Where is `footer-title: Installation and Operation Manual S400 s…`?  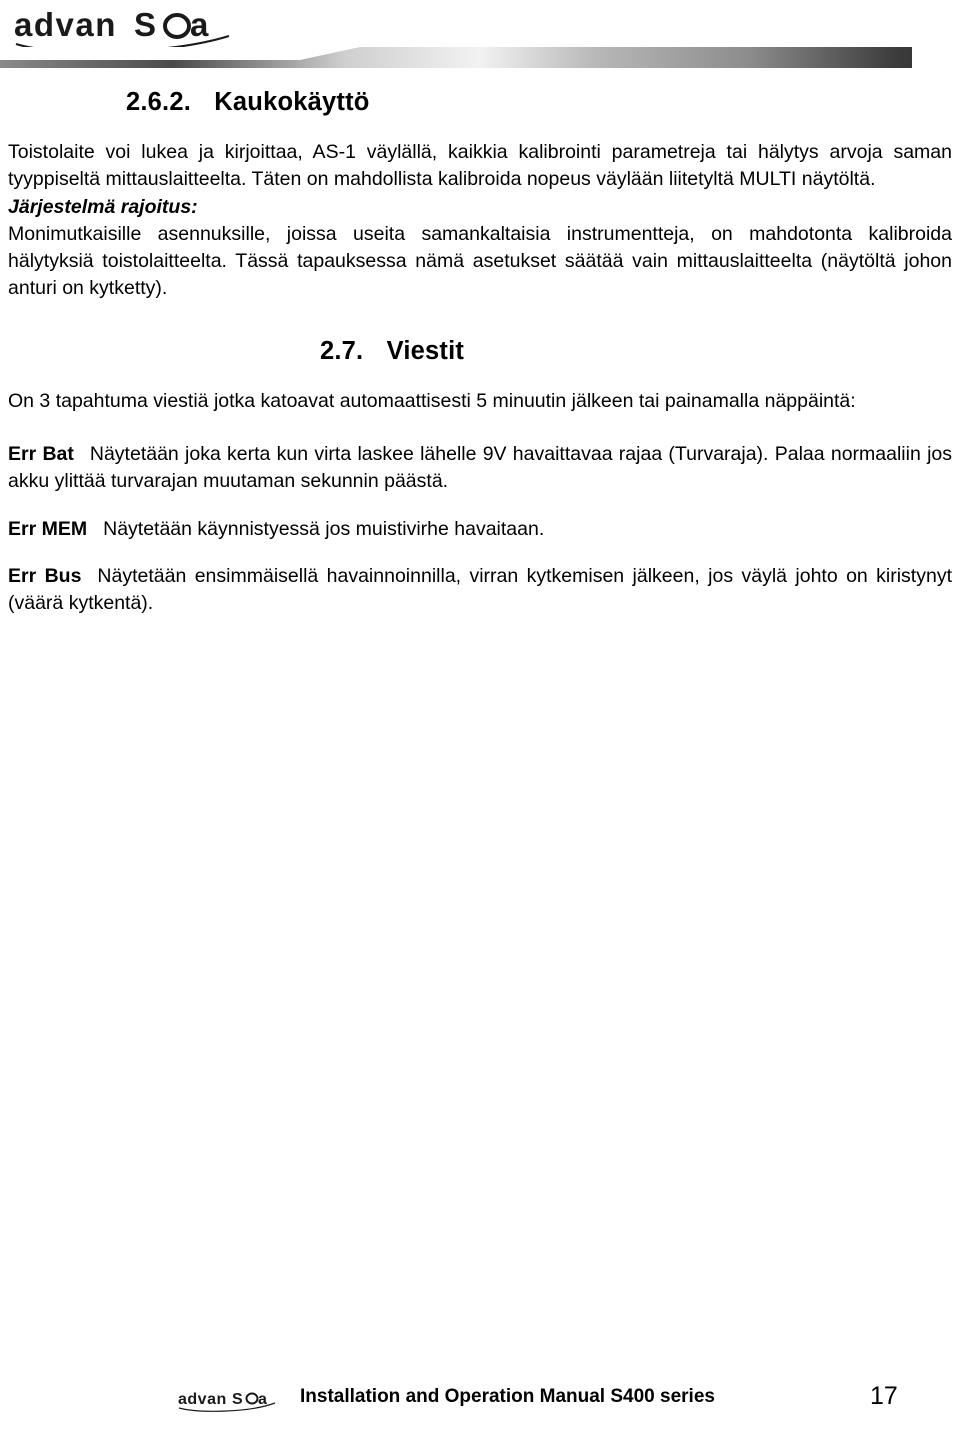 footer-title: Installation and Operation Manual S400 s… is located at coordinates (507, 1396).